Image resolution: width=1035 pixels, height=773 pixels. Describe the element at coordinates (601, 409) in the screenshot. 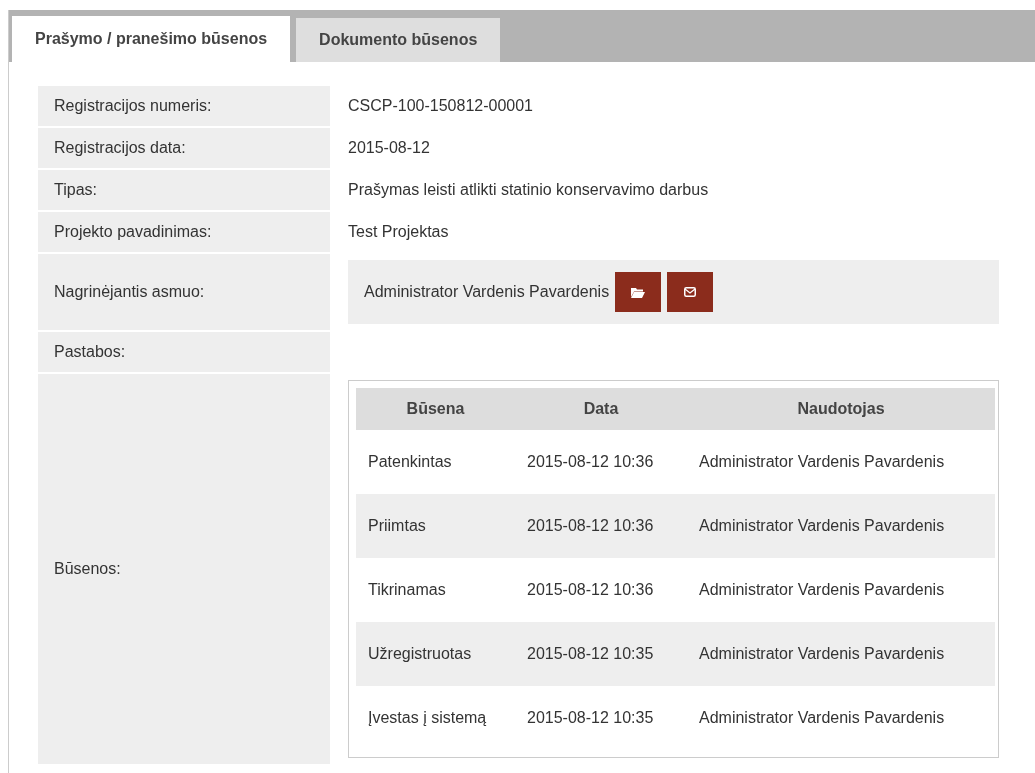

I see `column-header: Data` at that location.